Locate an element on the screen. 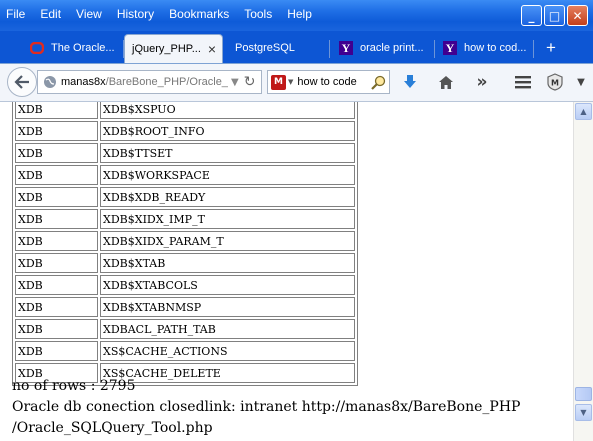  row-count-text: no of rows : 2795 is located at coordinates (74, 386).